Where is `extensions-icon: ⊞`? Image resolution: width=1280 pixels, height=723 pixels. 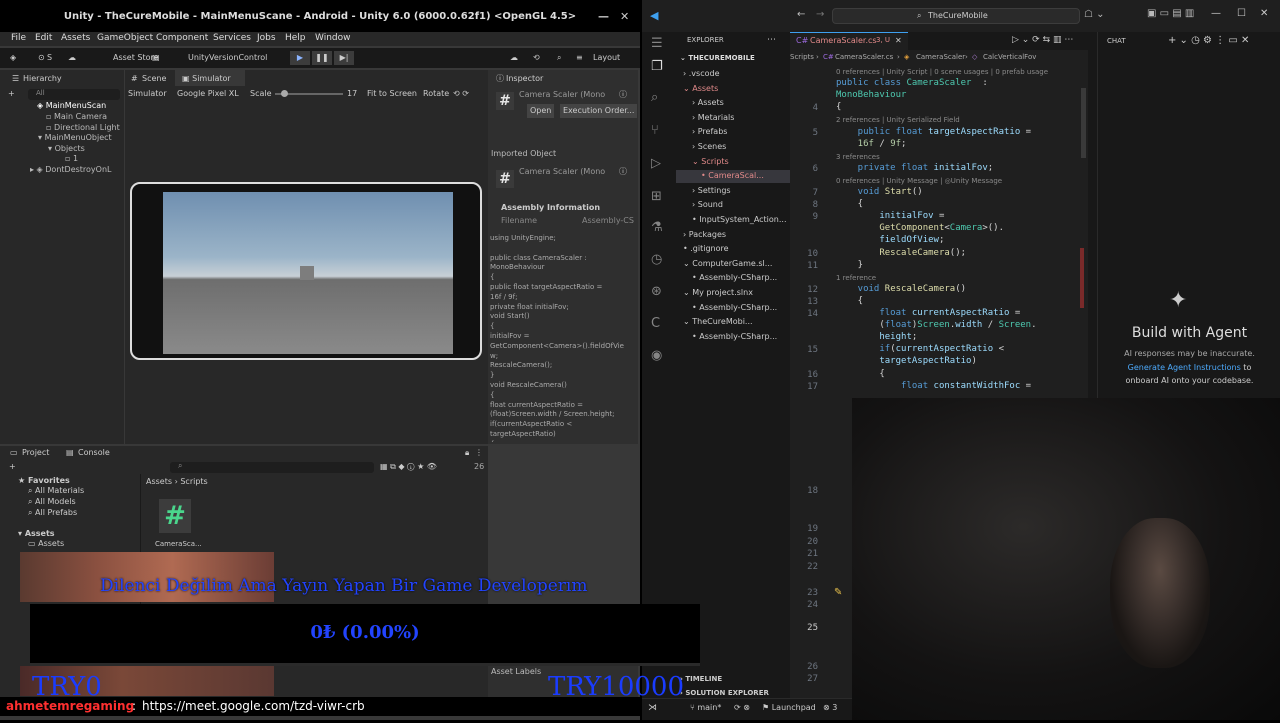 extensions-icon: ⊞ is located at coordinates (656, 196).